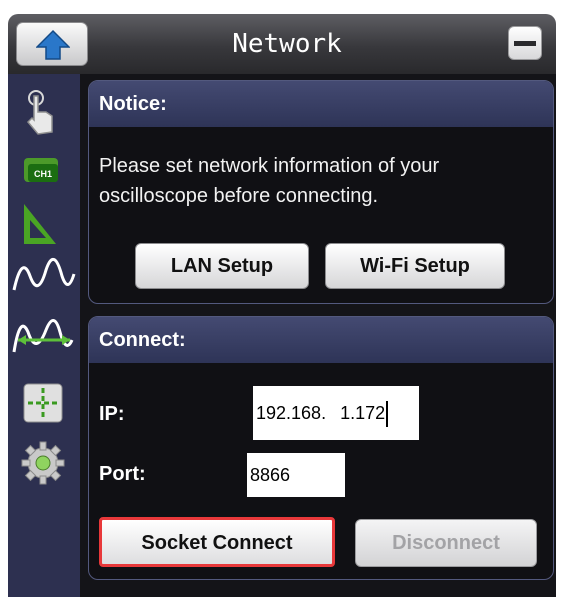 This screenshot has height=597, width=561. I want to click on touch-tool-button, so click(44, 113).